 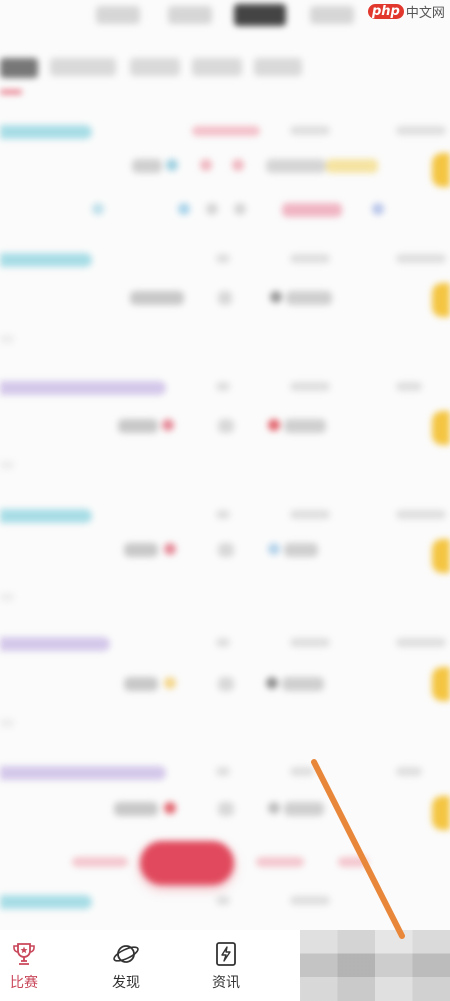 I want to click on floating-action-row, so click(x=225, y=861).